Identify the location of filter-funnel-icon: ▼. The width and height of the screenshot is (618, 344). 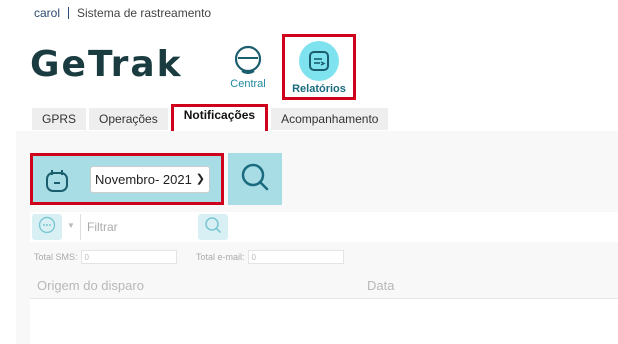
(71, 225).